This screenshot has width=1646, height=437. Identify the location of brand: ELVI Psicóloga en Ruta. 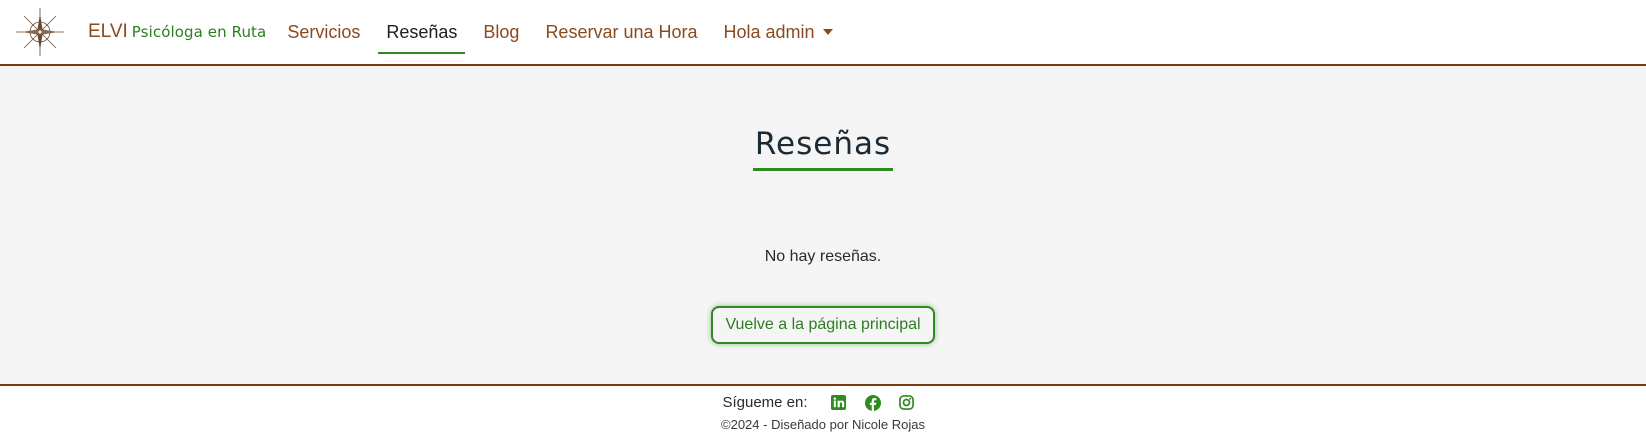
(177, 32).